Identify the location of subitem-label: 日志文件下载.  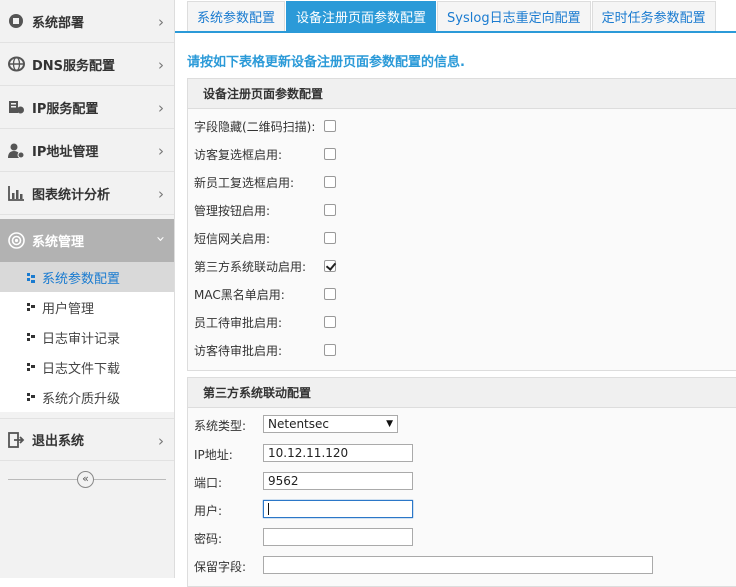
(81, 369).